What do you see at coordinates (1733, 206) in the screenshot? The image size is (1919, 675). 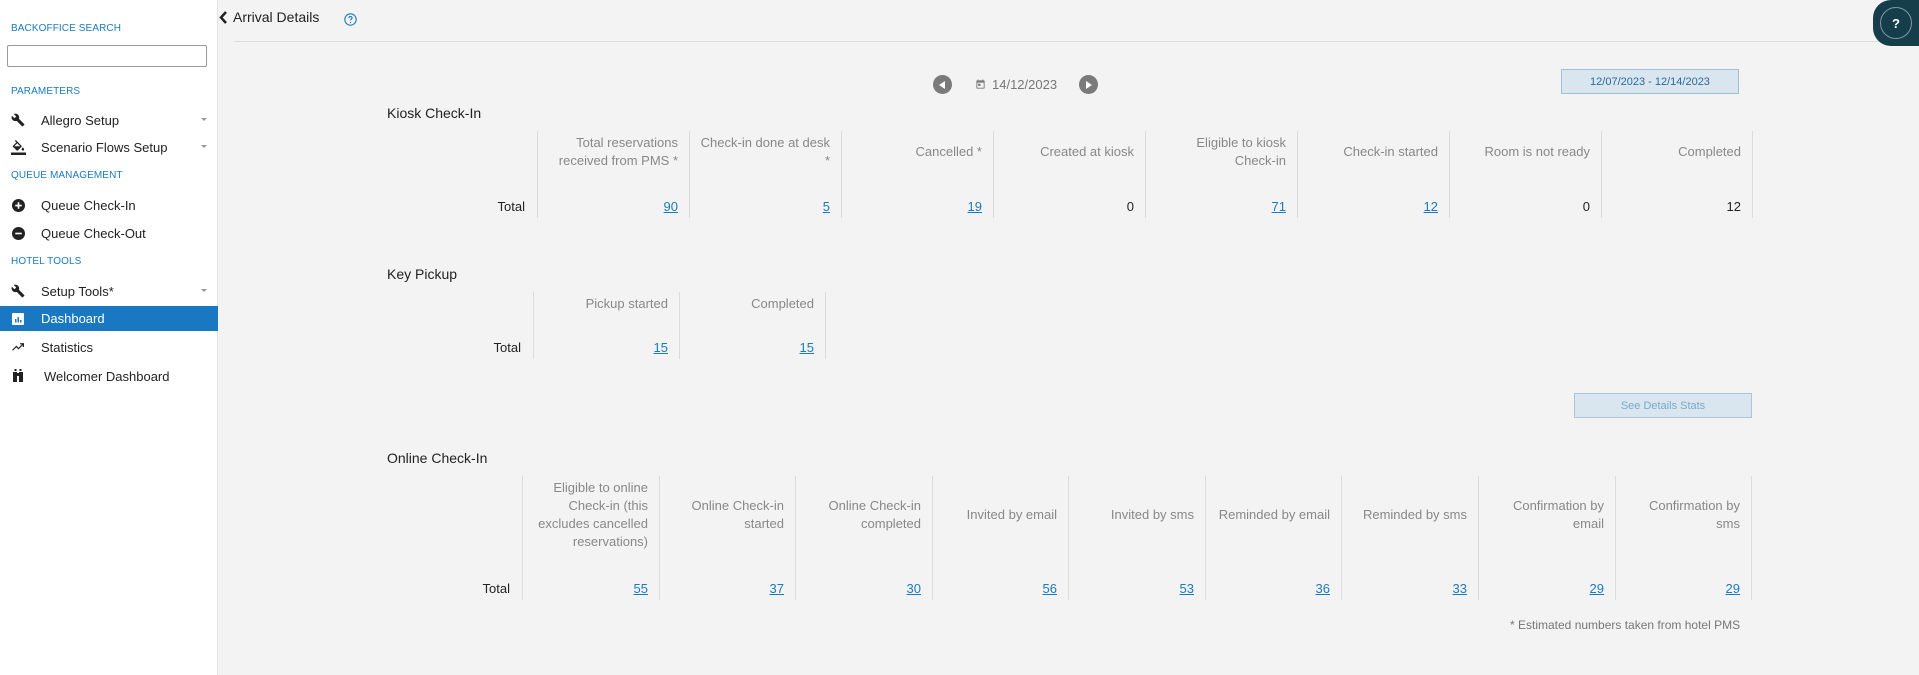 I see `completed-value: 12` at bounding box center [1733, 206].